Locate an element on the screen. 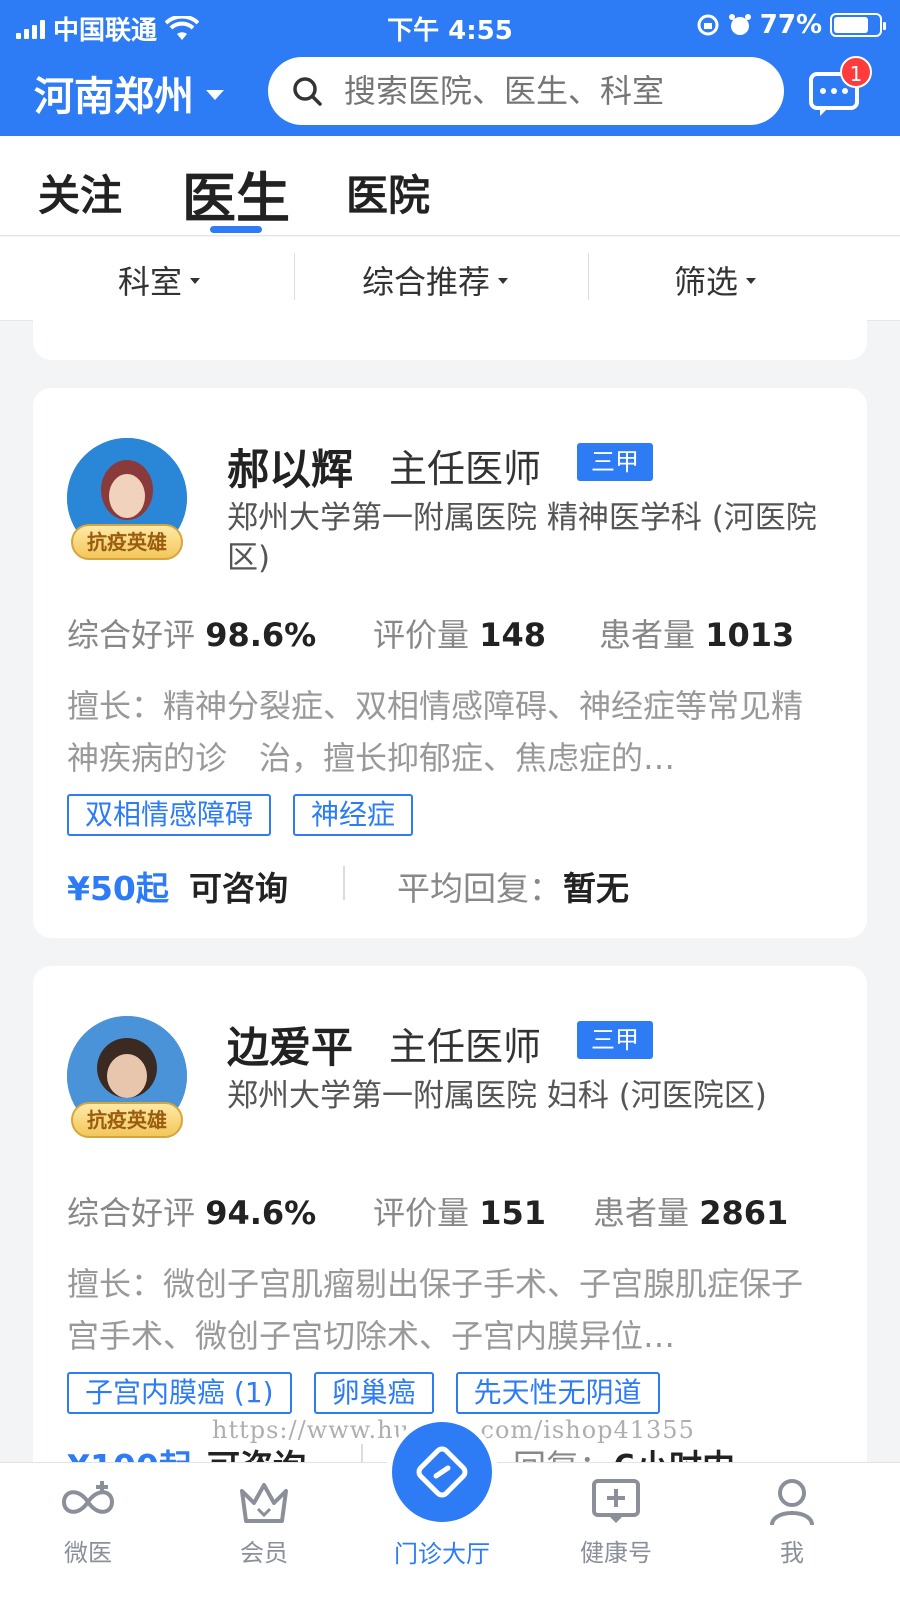 The height and width of the screenshot is (1600, 900). clinic-hall-icon is located at coordinates (442, 1472).